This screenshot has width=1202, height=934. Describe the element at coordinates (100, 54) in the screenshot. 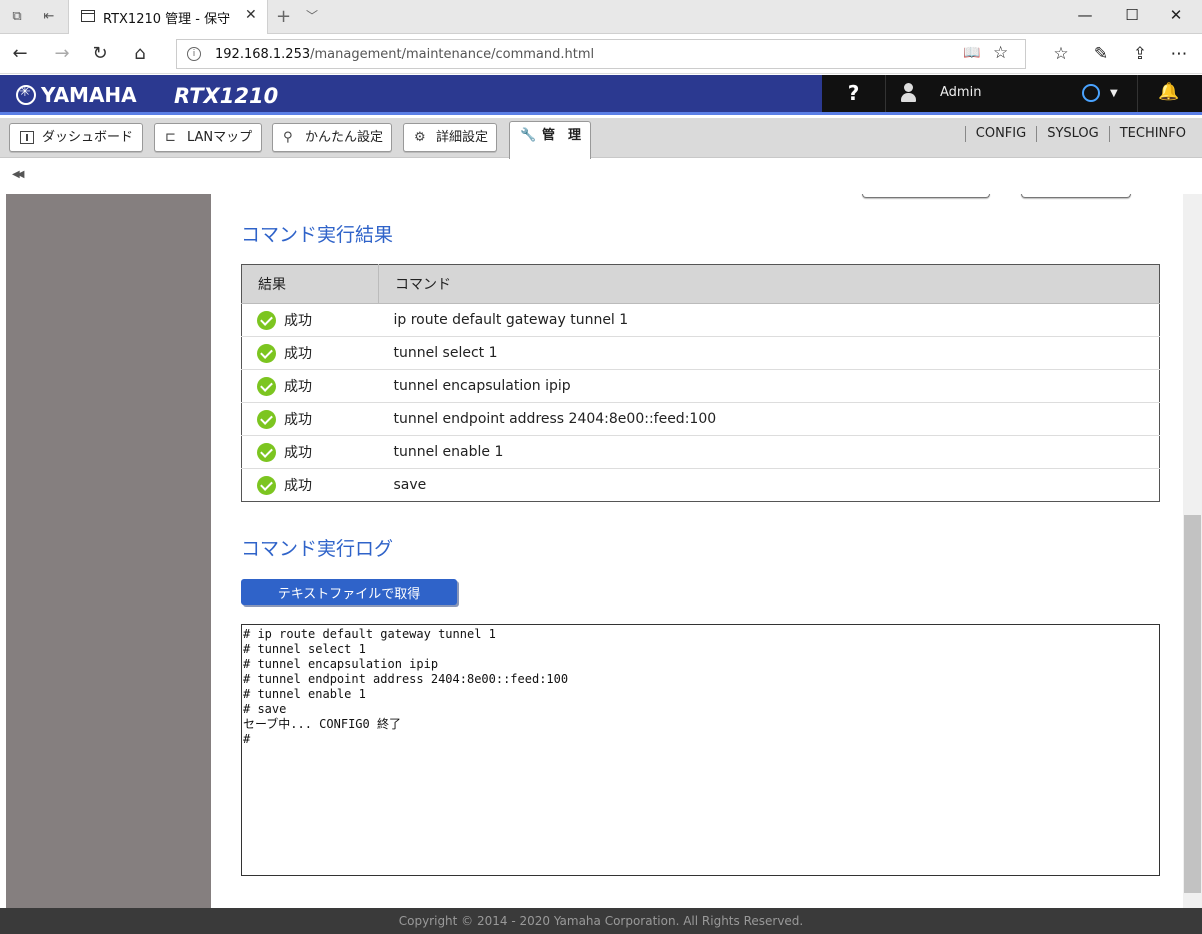

I see `refresh-icon: ↻` at that location.